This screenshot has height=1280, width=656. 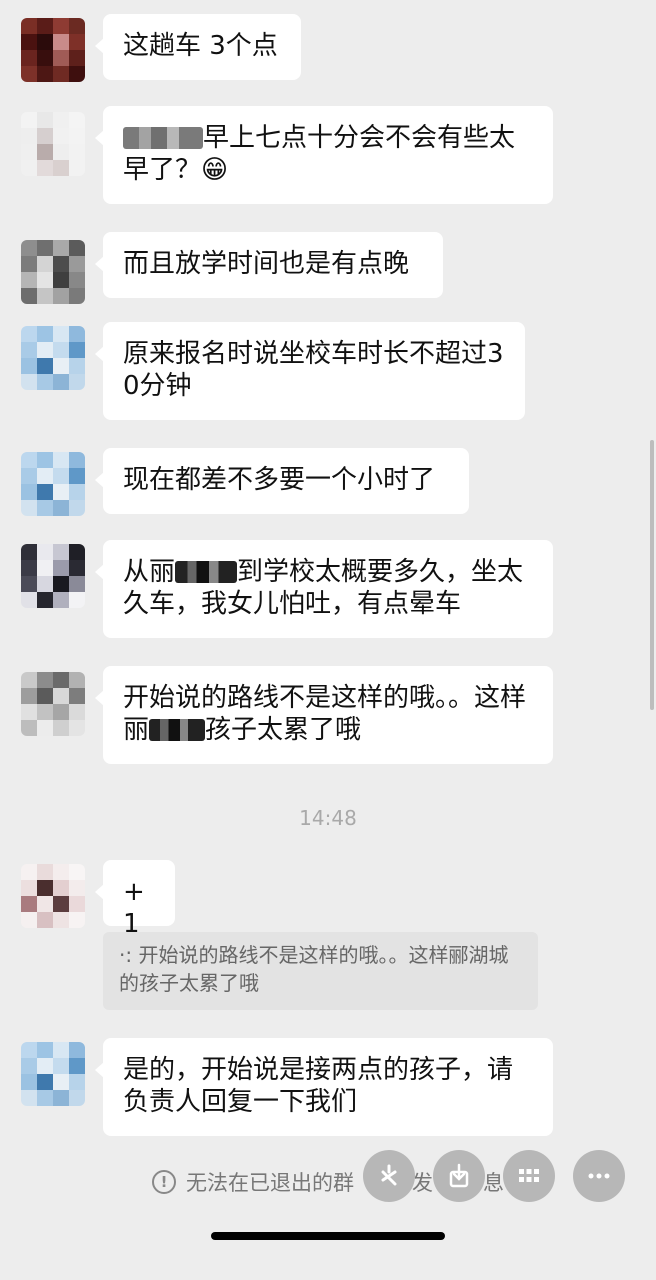 What do you see at coordinates (324, 155) in the screenshot?
I see `message-bubble: 早上七点十分会不会有些太早了？😁` at bounding box center [324, 155].